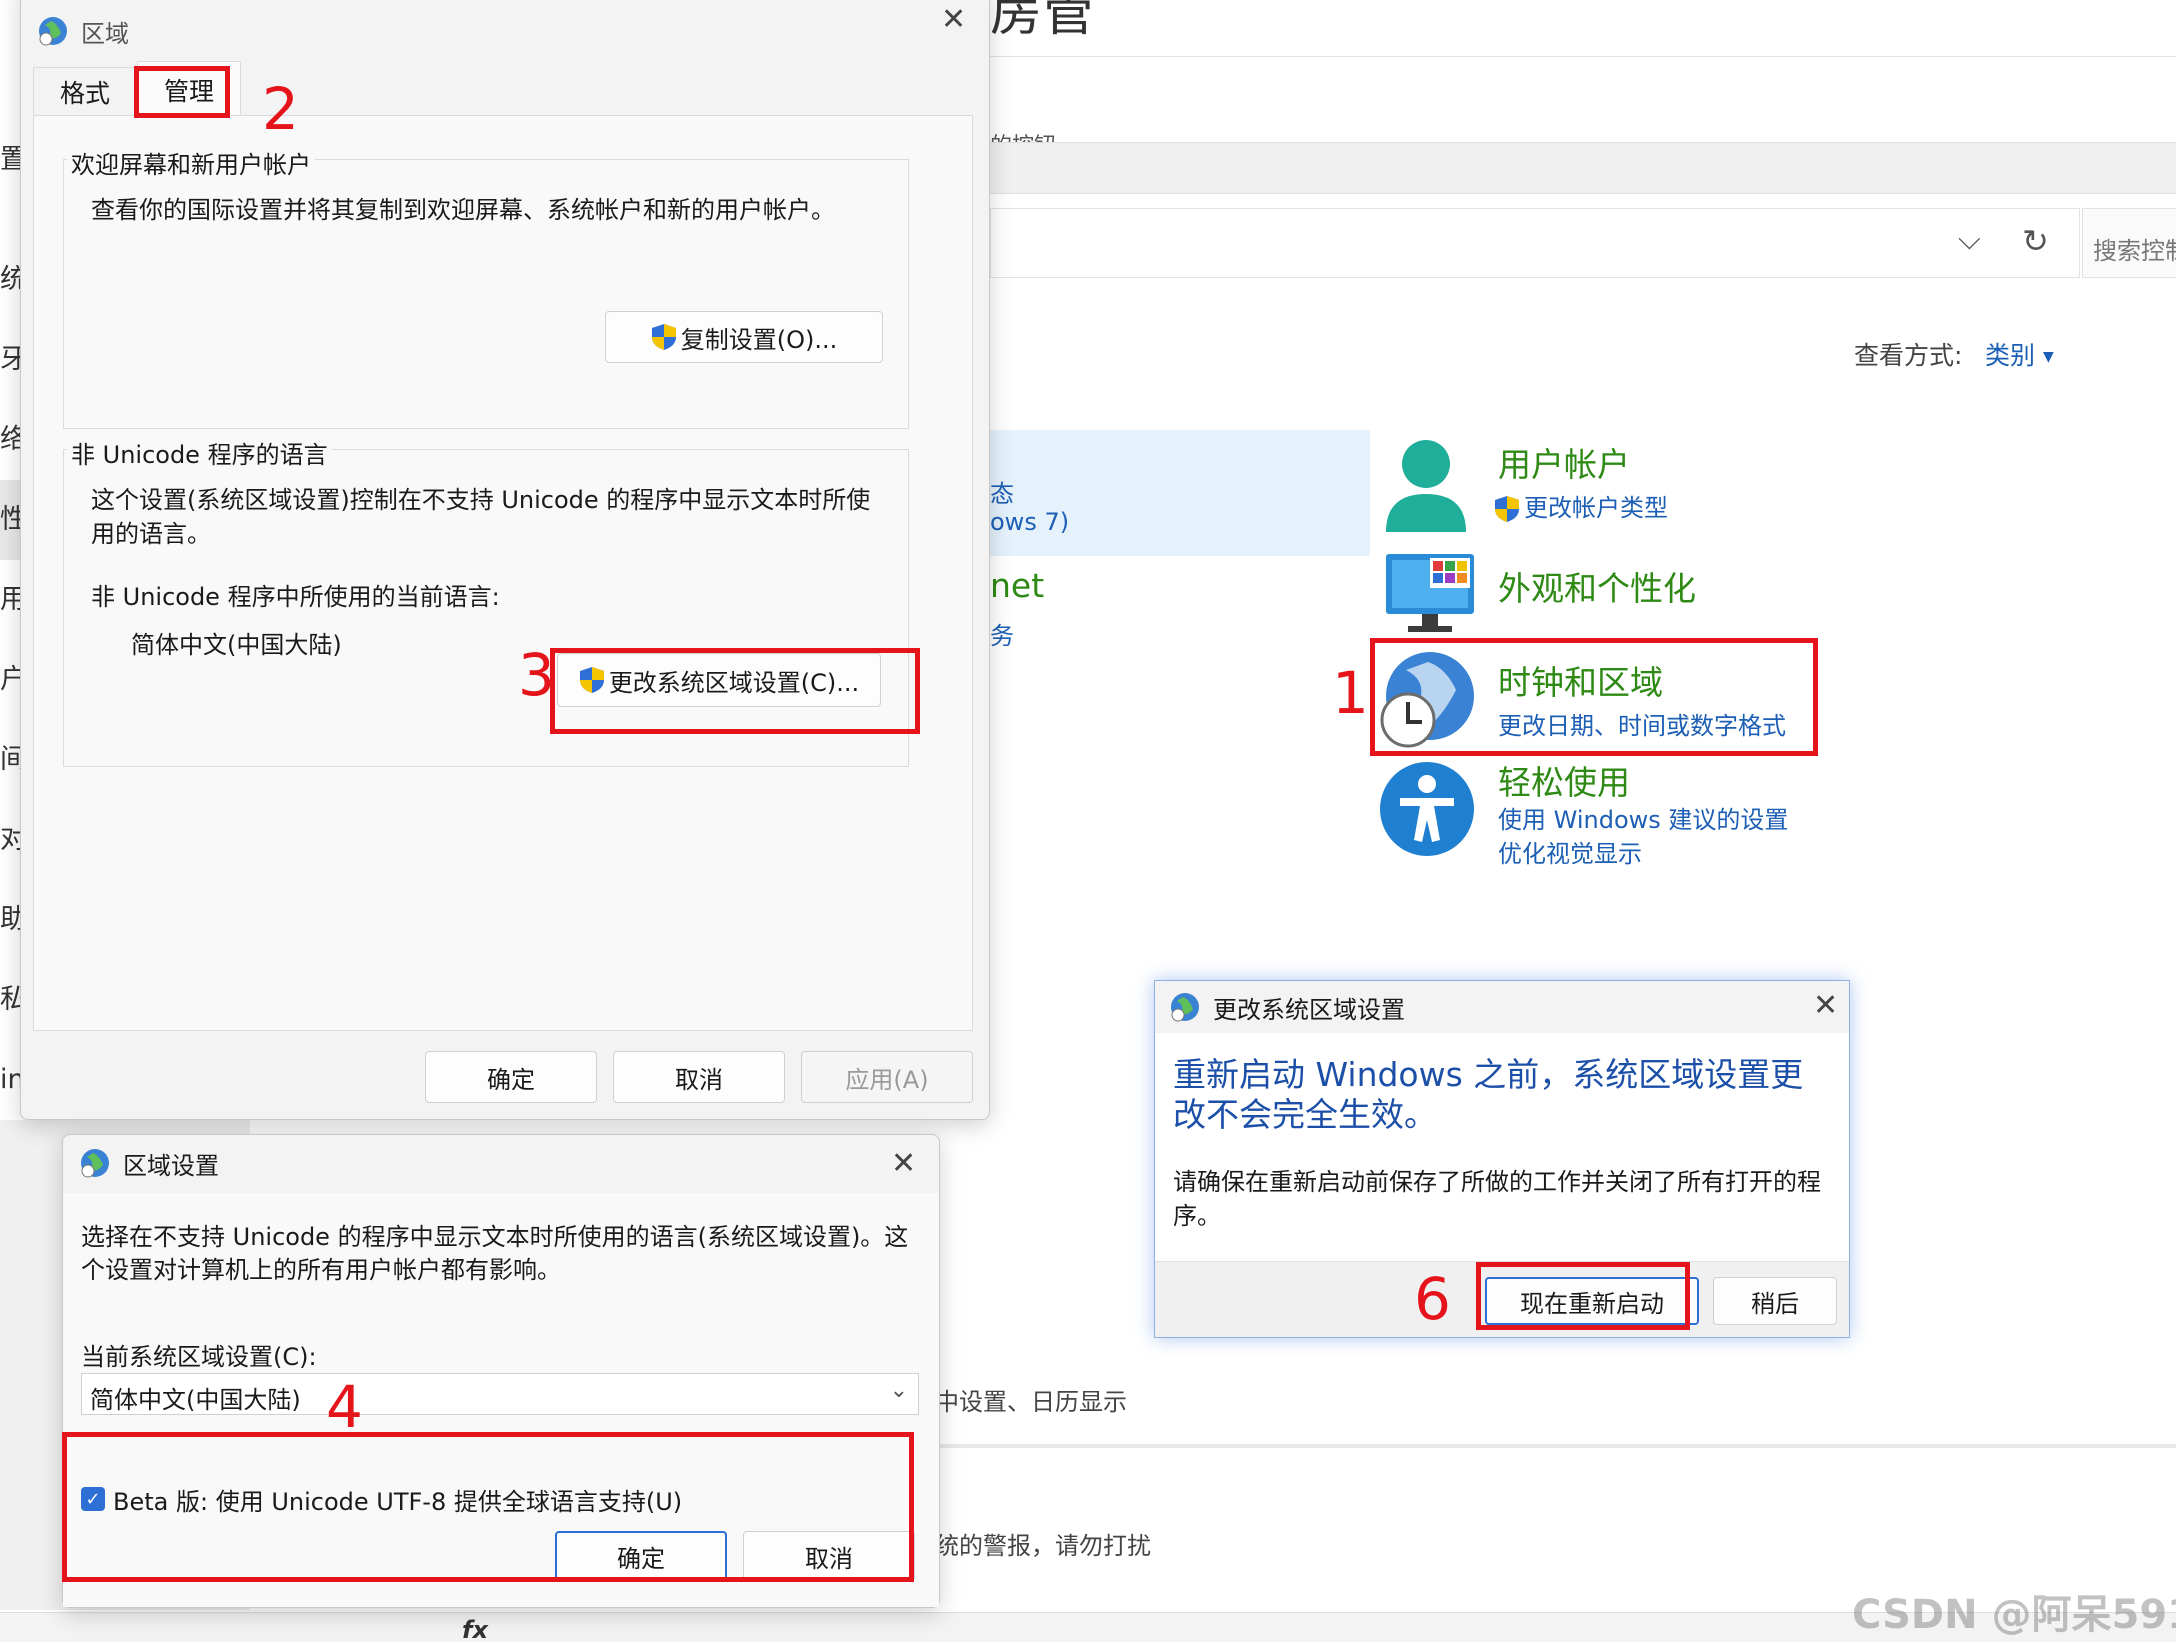  What do you see at coordinates (1017, 585) in the screenshot?
I see `cp-middle-head: net` at bounding box center [1017, 585].